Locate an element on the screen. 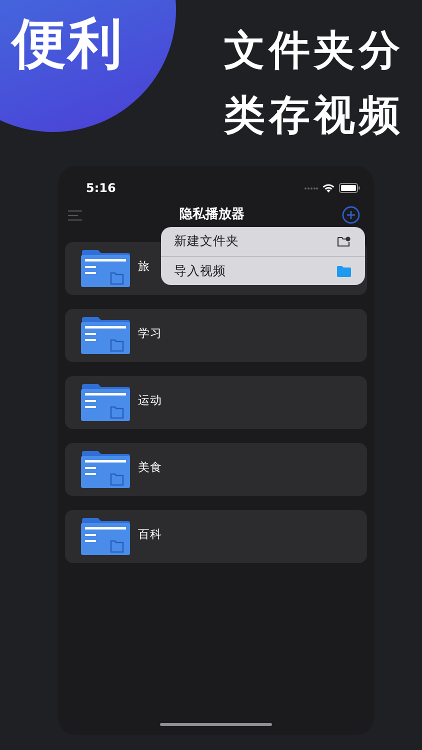 The image size is (422, 750). folder-card: 学习 is located at coordinates (216, 335).